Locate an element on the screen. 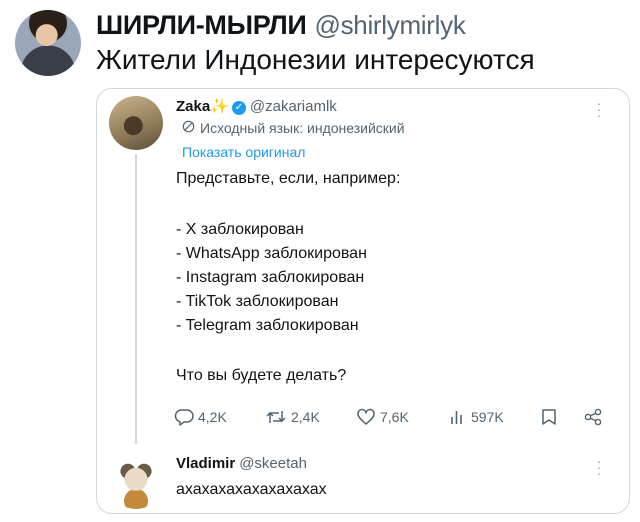  verified-badge-icon: ✓ is located at coordinates (238, 108).